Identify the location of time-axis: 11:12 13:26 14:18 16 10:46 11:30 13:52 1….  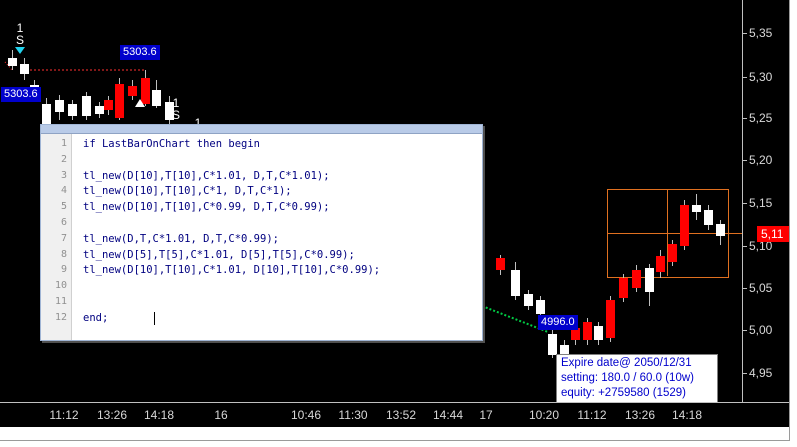
(394, 415).